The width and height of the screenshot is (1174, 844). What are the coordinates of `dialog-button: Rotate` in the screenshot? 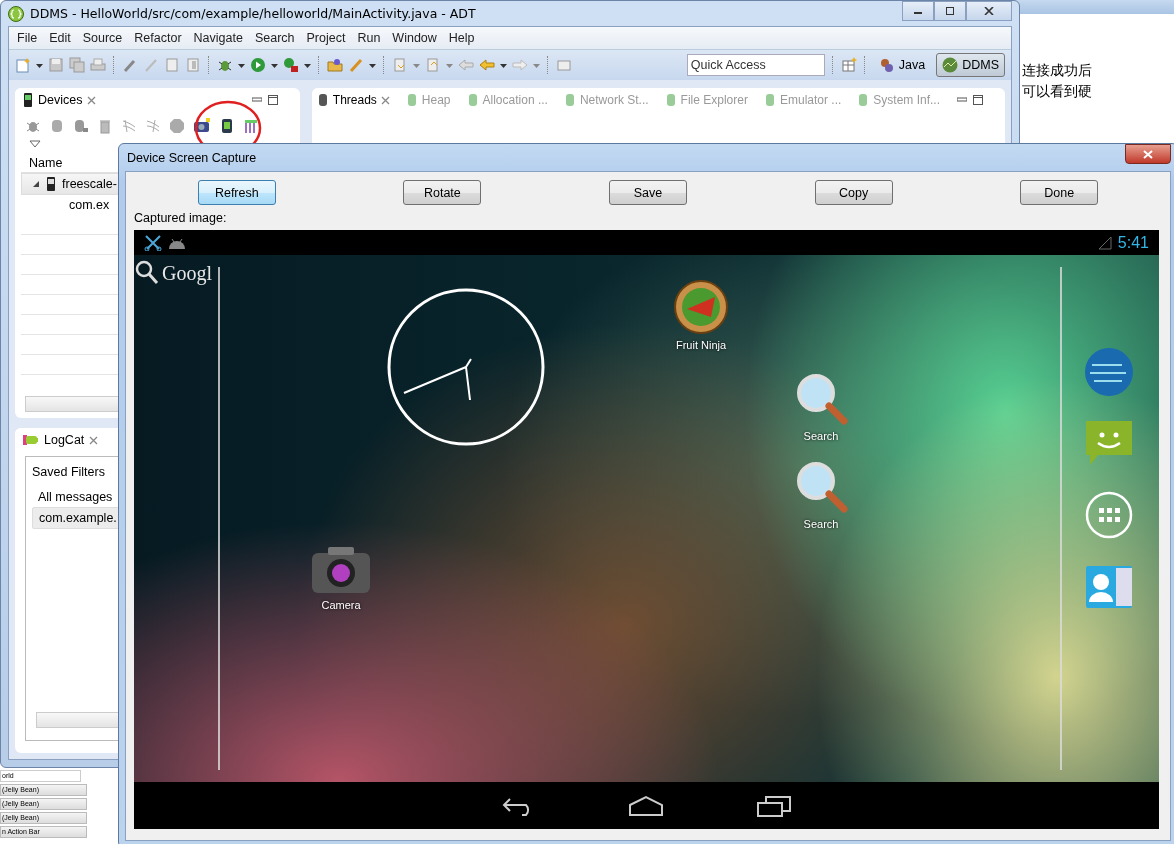 It's located at (442, 192).